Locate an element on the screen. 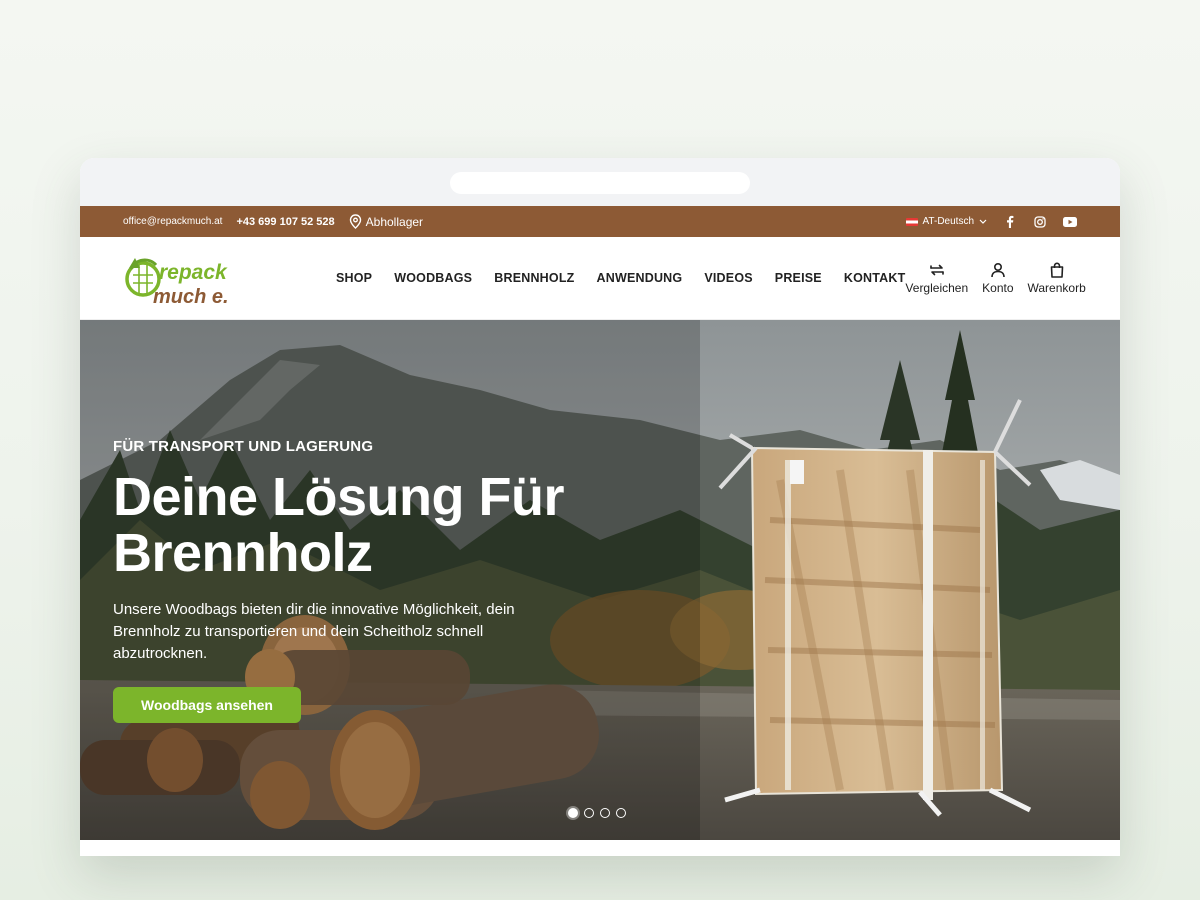  language-label: AT-Deutsch is located at coordinates (948, 221).